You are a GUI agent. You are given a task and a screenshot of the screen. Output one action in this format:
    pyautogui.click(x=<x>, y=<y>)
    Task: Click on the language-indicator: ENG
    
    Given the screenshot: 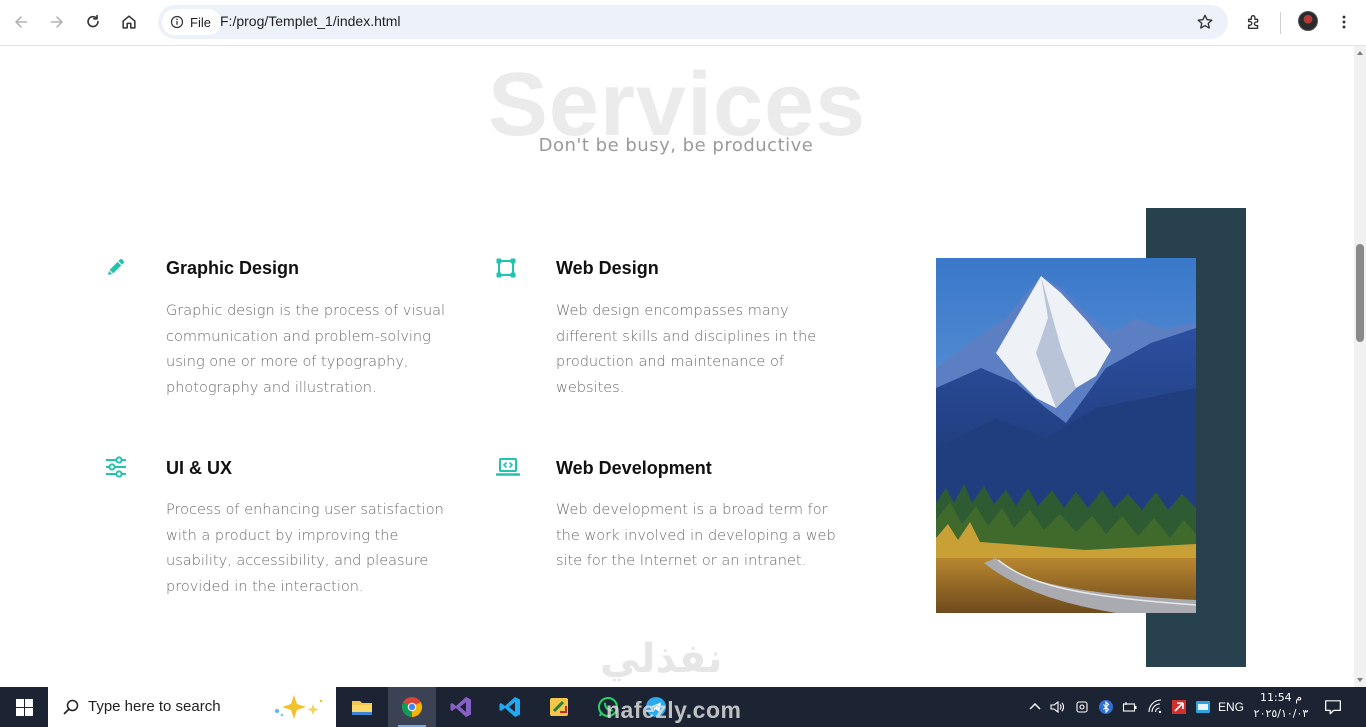 What is the action you would take?
    pyautogui.click(x=1231, y=707)
    